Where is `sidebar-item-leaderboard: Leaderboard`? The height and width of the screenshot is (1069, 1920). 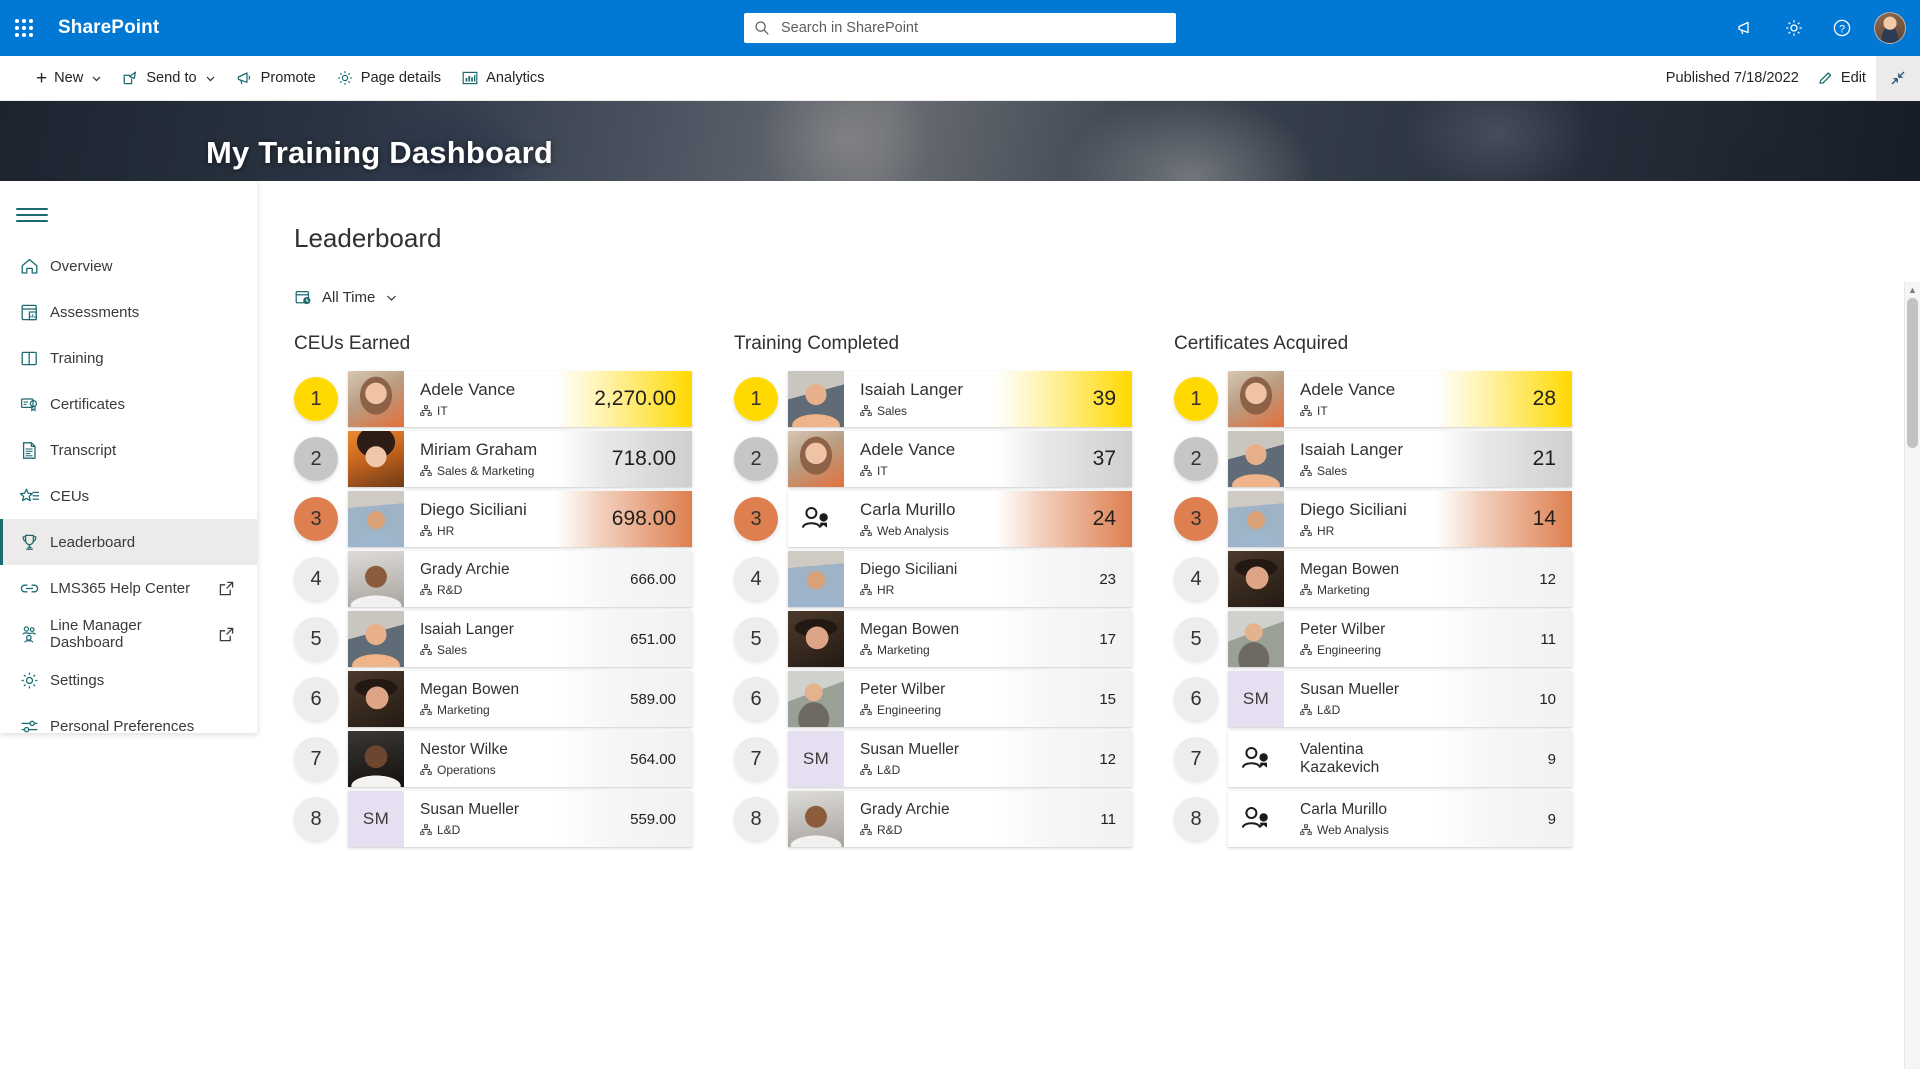 sidebar-item-leaderboard: Leaderboard is located at coordinates (128, 542).